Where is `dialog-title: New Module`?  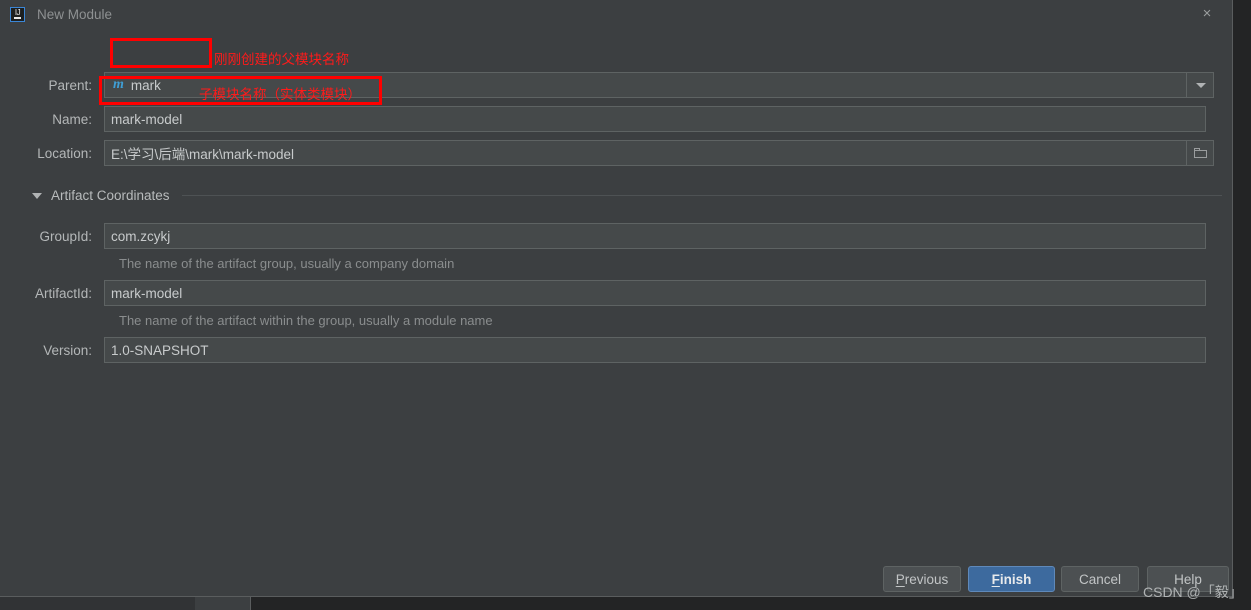
dialog-title: New Module is located at coordinates (75, 14).